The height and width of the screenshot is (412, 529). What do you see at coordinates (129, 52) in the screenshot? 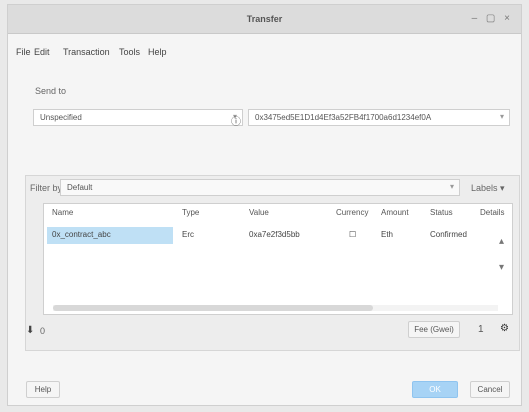
I see `menu-tools: Tools` at bounding box center [129, 52].